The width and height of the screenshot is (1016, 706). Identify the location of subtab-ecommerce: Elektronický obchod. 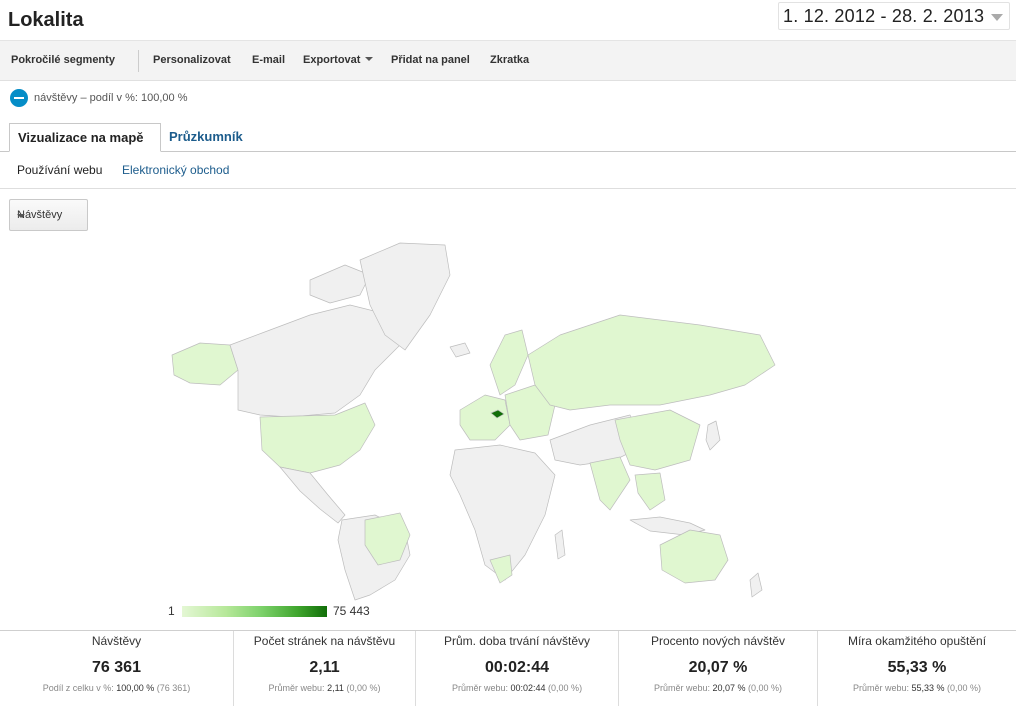
(175, 170).